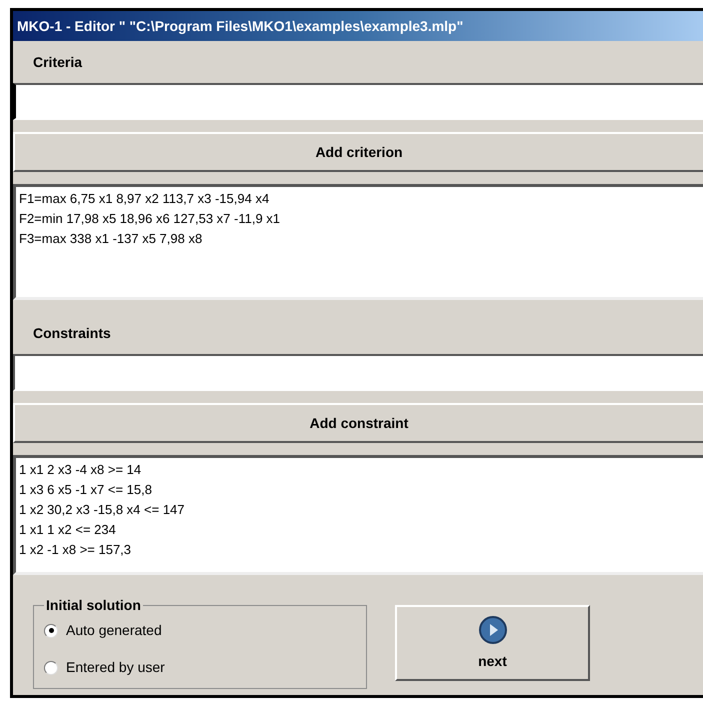 The image size is (703, 701). What do you see at coordinates (67, 530) in the screenshot?
I see `list-item: 1 x1 1 x2 <= 234` at bounding box center [67, 530].